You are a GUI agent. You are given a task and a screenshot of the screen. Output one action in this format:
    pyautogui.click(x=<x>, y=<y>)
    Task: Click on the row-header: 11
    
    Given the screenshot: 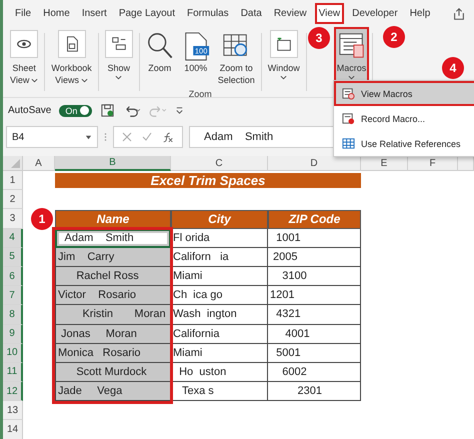 What is the action you would take?
    pyautogui.click(x=13, y=372)
    